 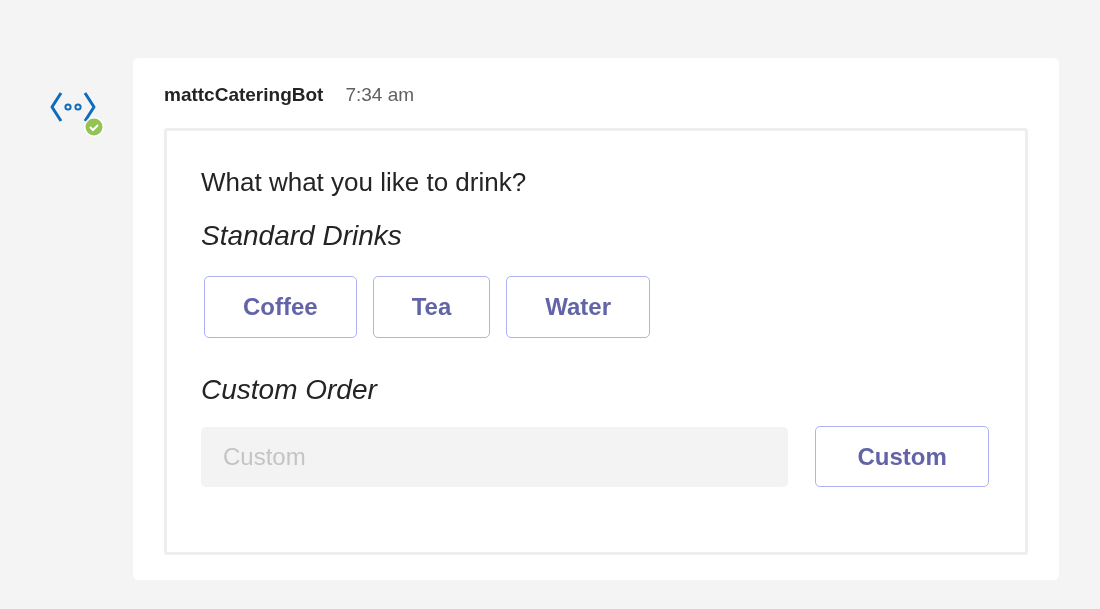 I want to click on card-title: What what you like to drink?, so click(x=364, y=182).